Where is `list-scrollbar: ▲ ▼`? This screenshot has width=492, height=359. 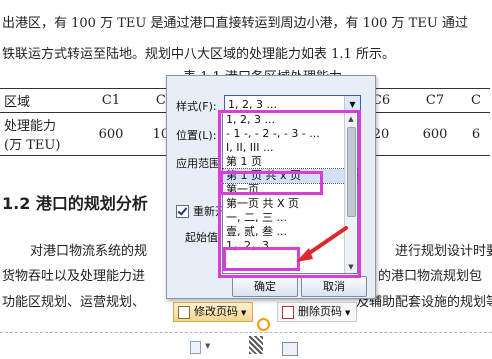 list-scrollbar: ▲ ▼ is located at coordinates (350, 193).